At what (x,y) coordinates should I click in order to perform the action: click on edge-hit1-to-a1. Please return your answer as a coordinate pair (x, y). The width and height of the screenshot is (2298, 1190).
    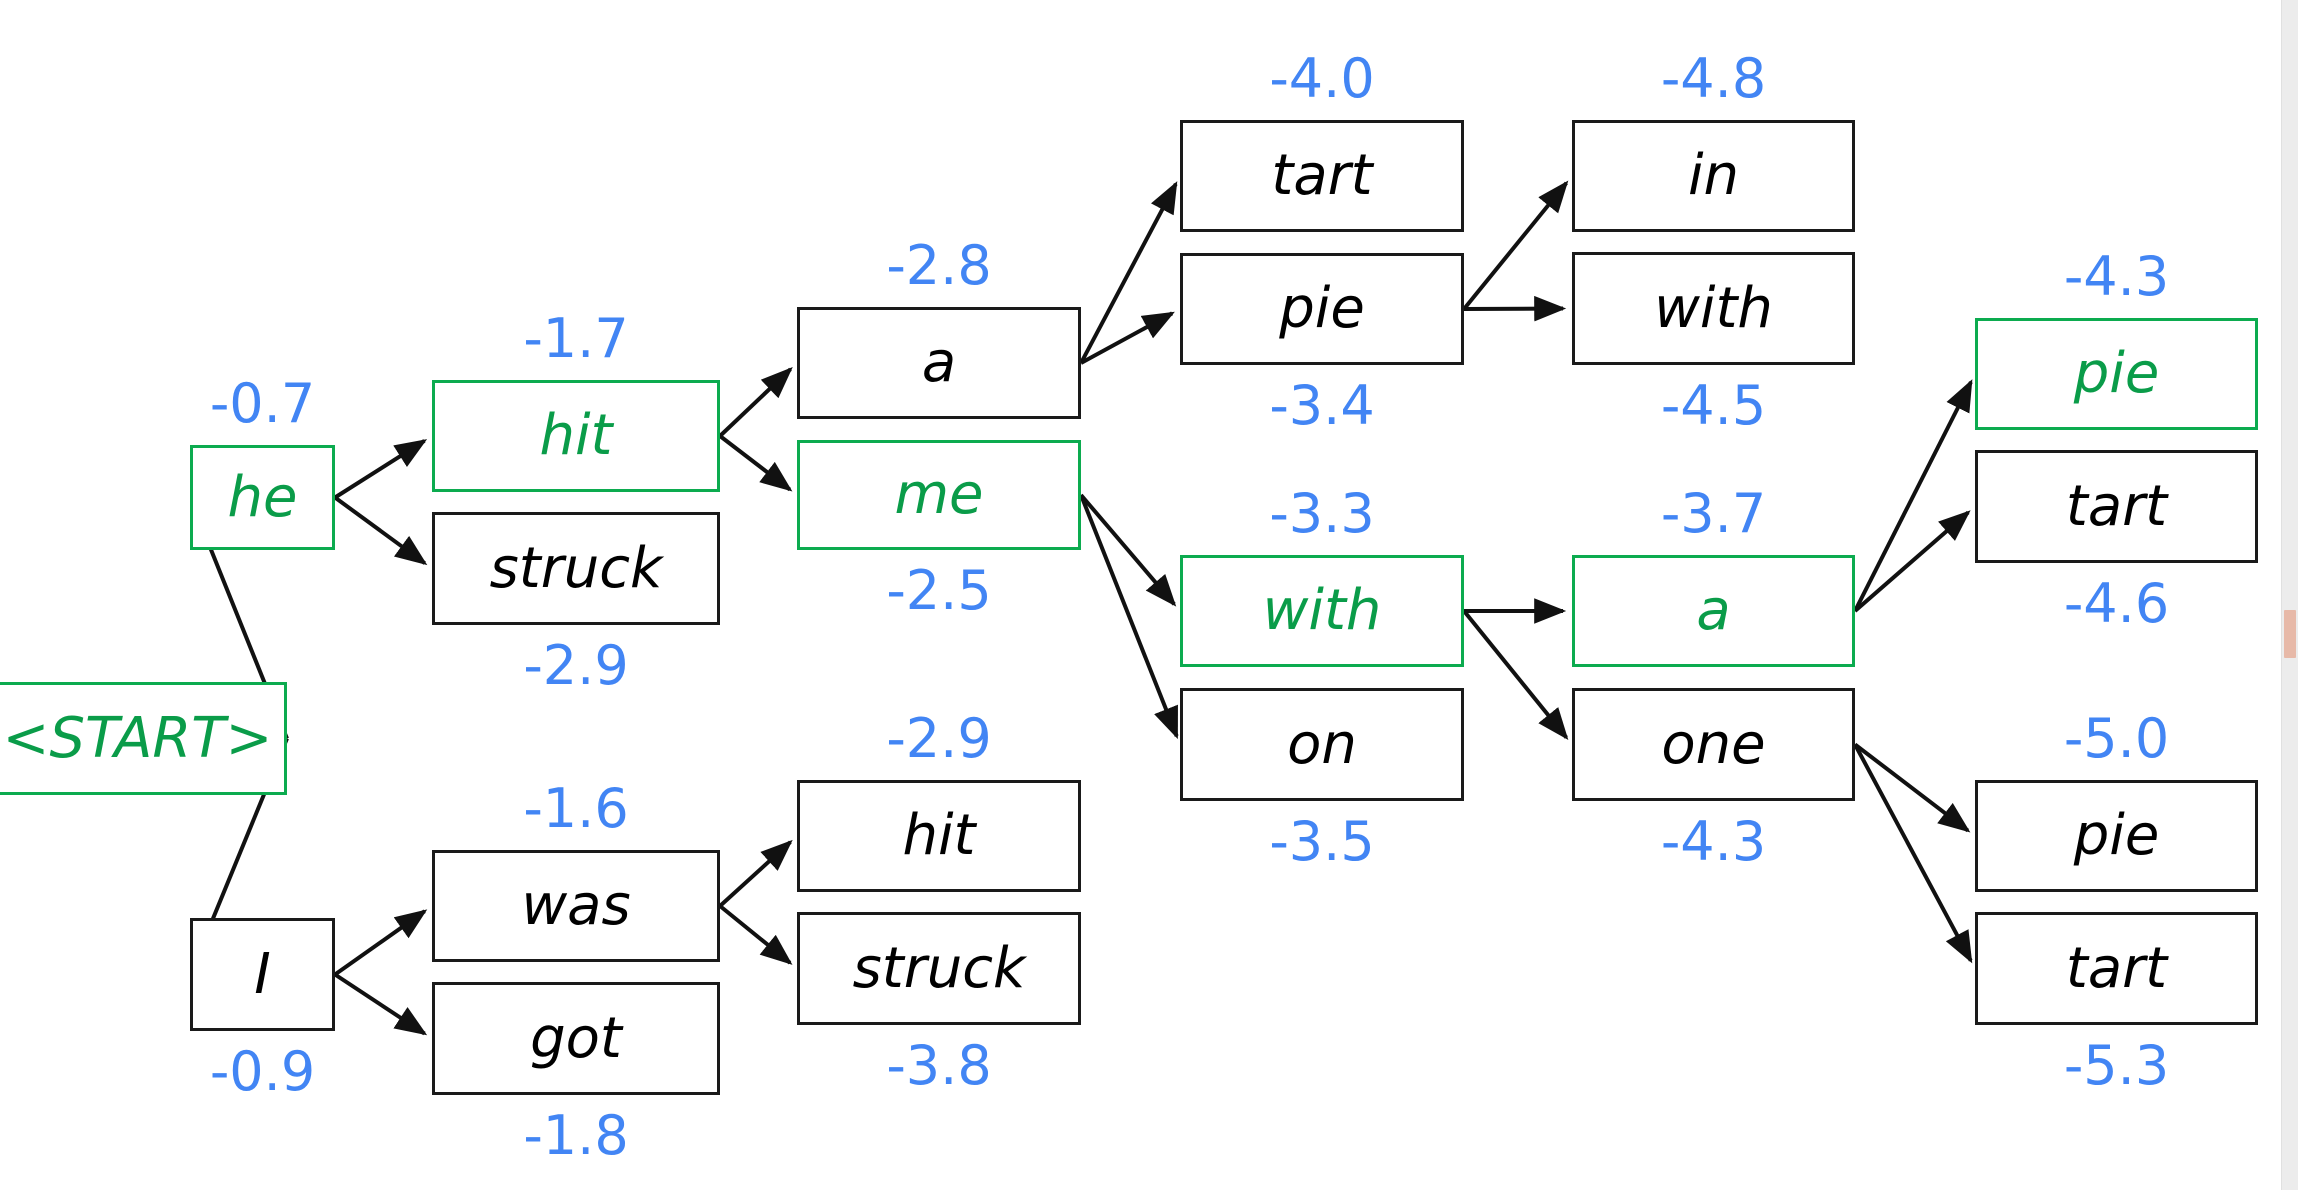
    Looking at the image, I should click on (755, 402).